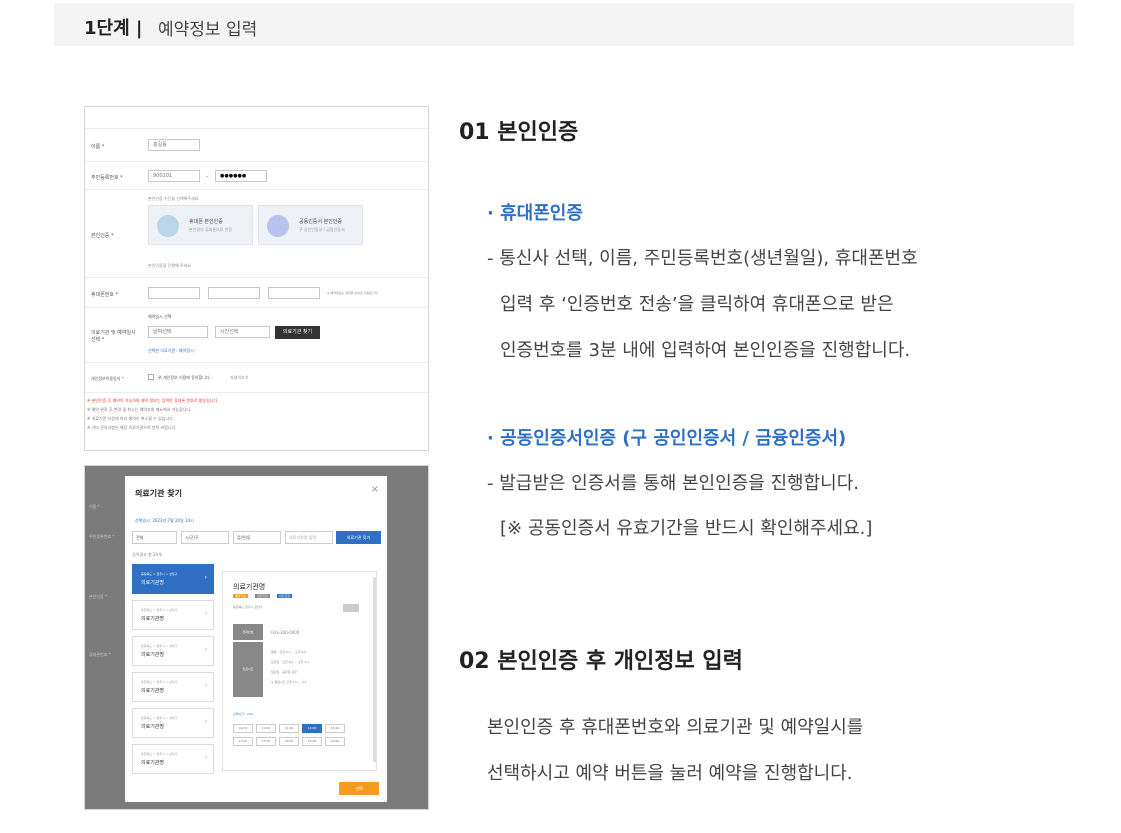 This screenshot has width=1121, height=833. What do you see at coordinates (257, 537) in the screenshot?
I see `region-select-3: 읍/면/동` at bounding box center [257, 537].